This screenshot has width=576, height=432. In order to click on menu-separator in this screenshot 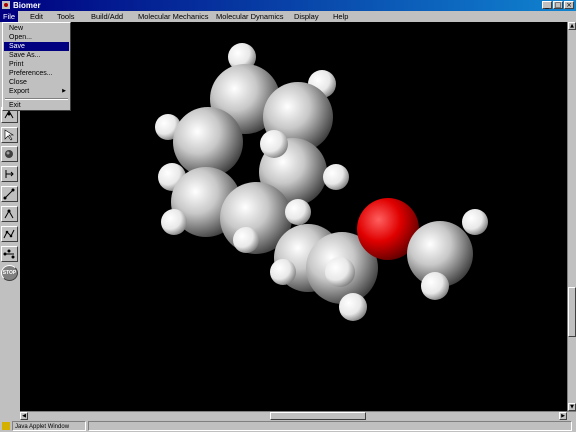, I will do `click(36, 99)`.